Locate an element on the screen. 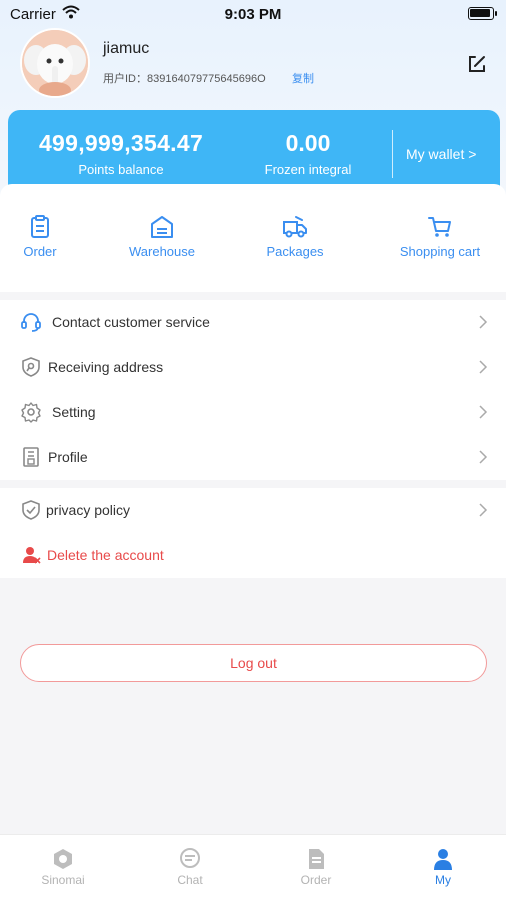 The height and width of the screenshot is (900, 506). gear-icon is located at coordinates (31, 412).